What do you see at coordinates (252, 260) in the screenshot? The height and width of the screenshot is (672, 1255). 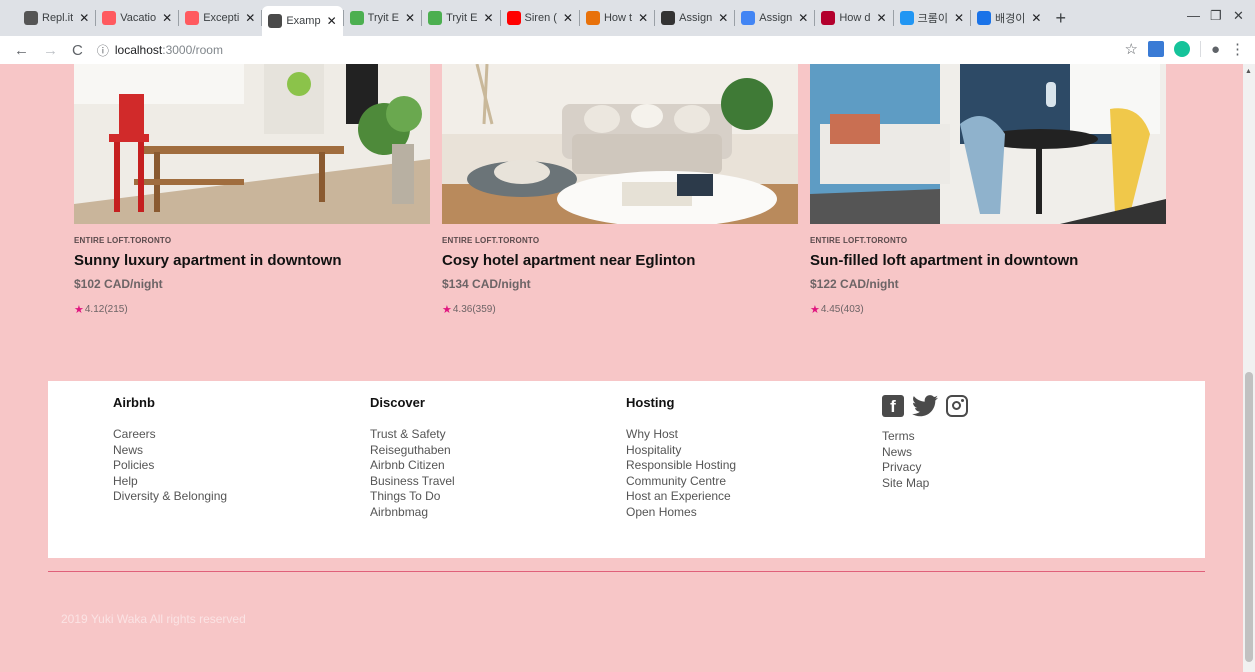 I see `listing-title: Sunny luxury apartment in downtown` at bounding box center [252, 260].